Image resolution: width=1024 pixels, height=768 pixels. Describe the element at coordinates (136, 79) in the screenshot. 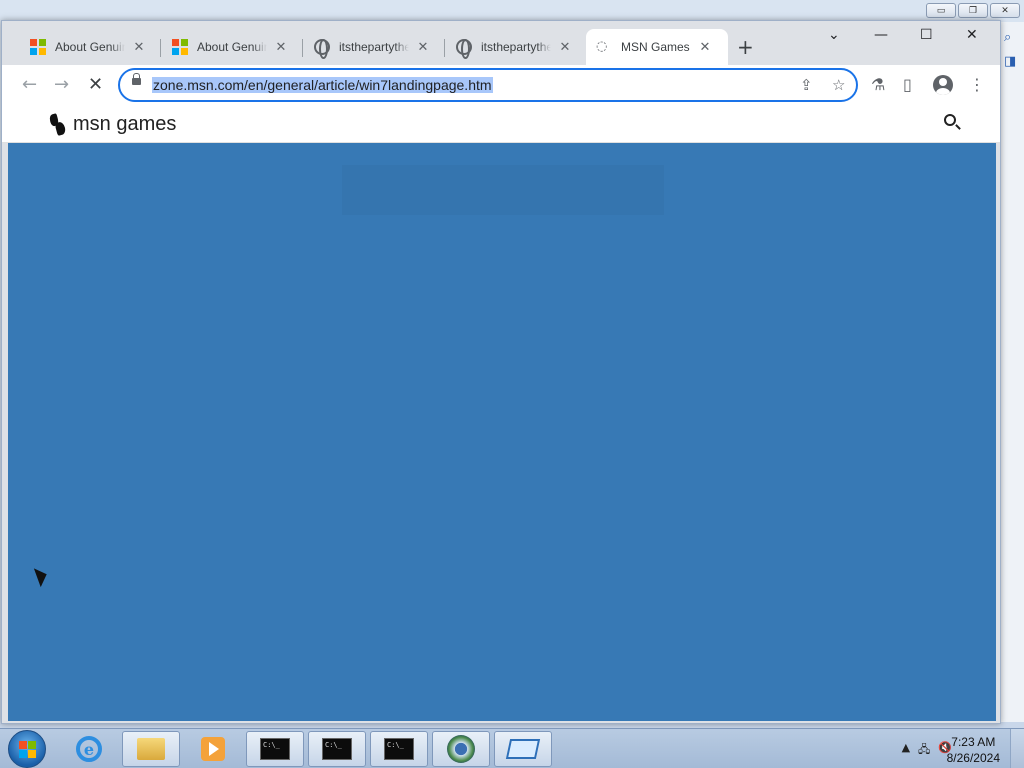

I see `lock-icon` at that location.